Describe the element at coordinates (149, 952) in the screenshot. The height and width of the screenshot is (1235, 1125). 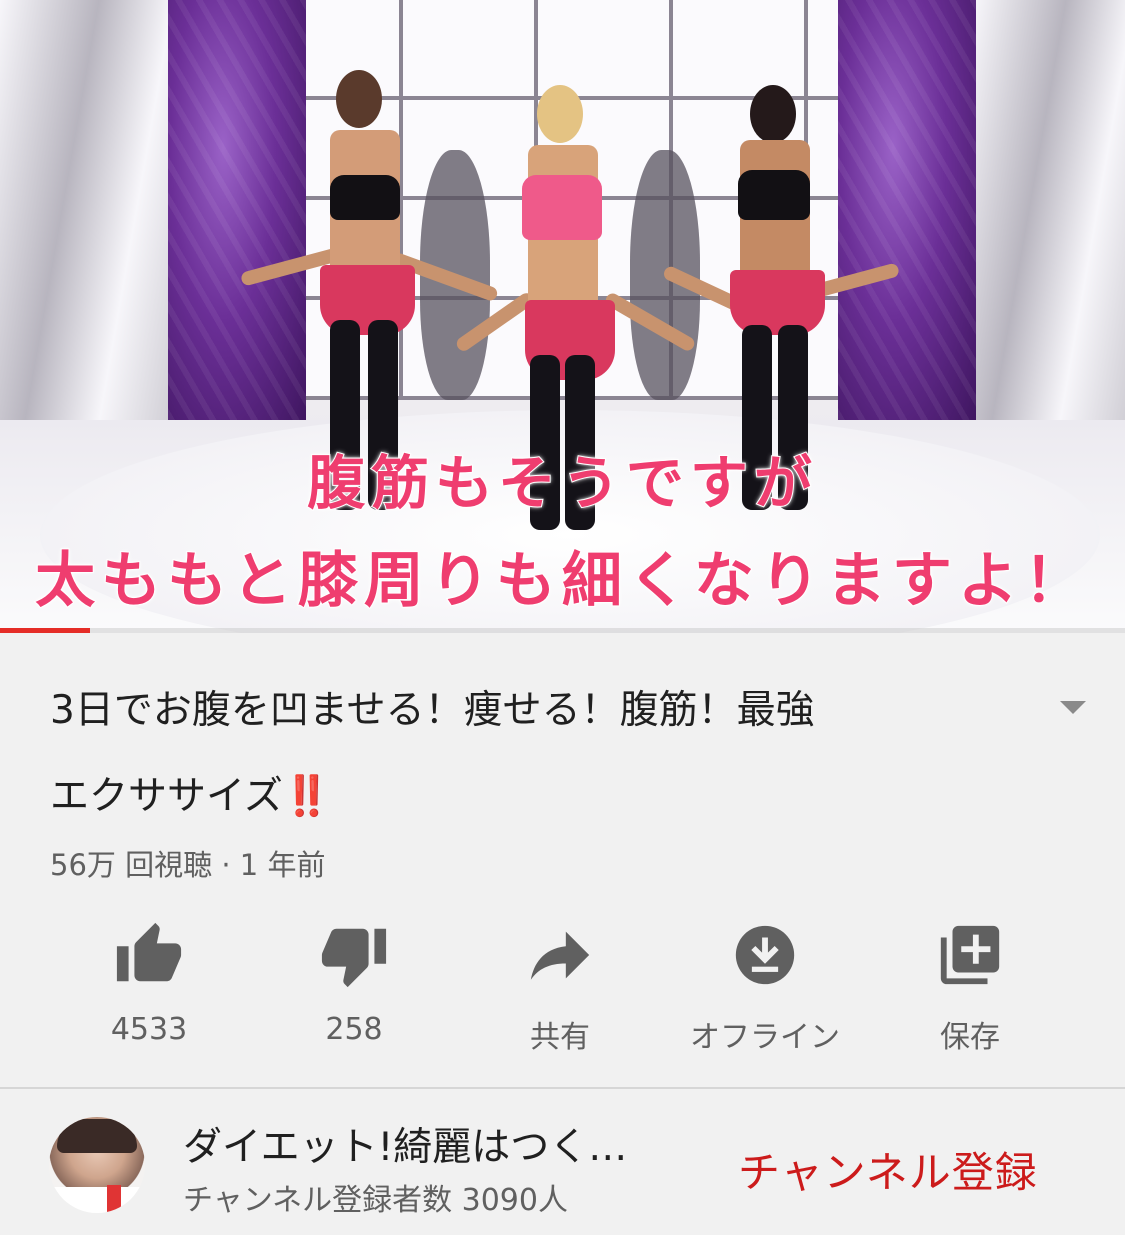
I see `thumbs-up-icon` at that location.